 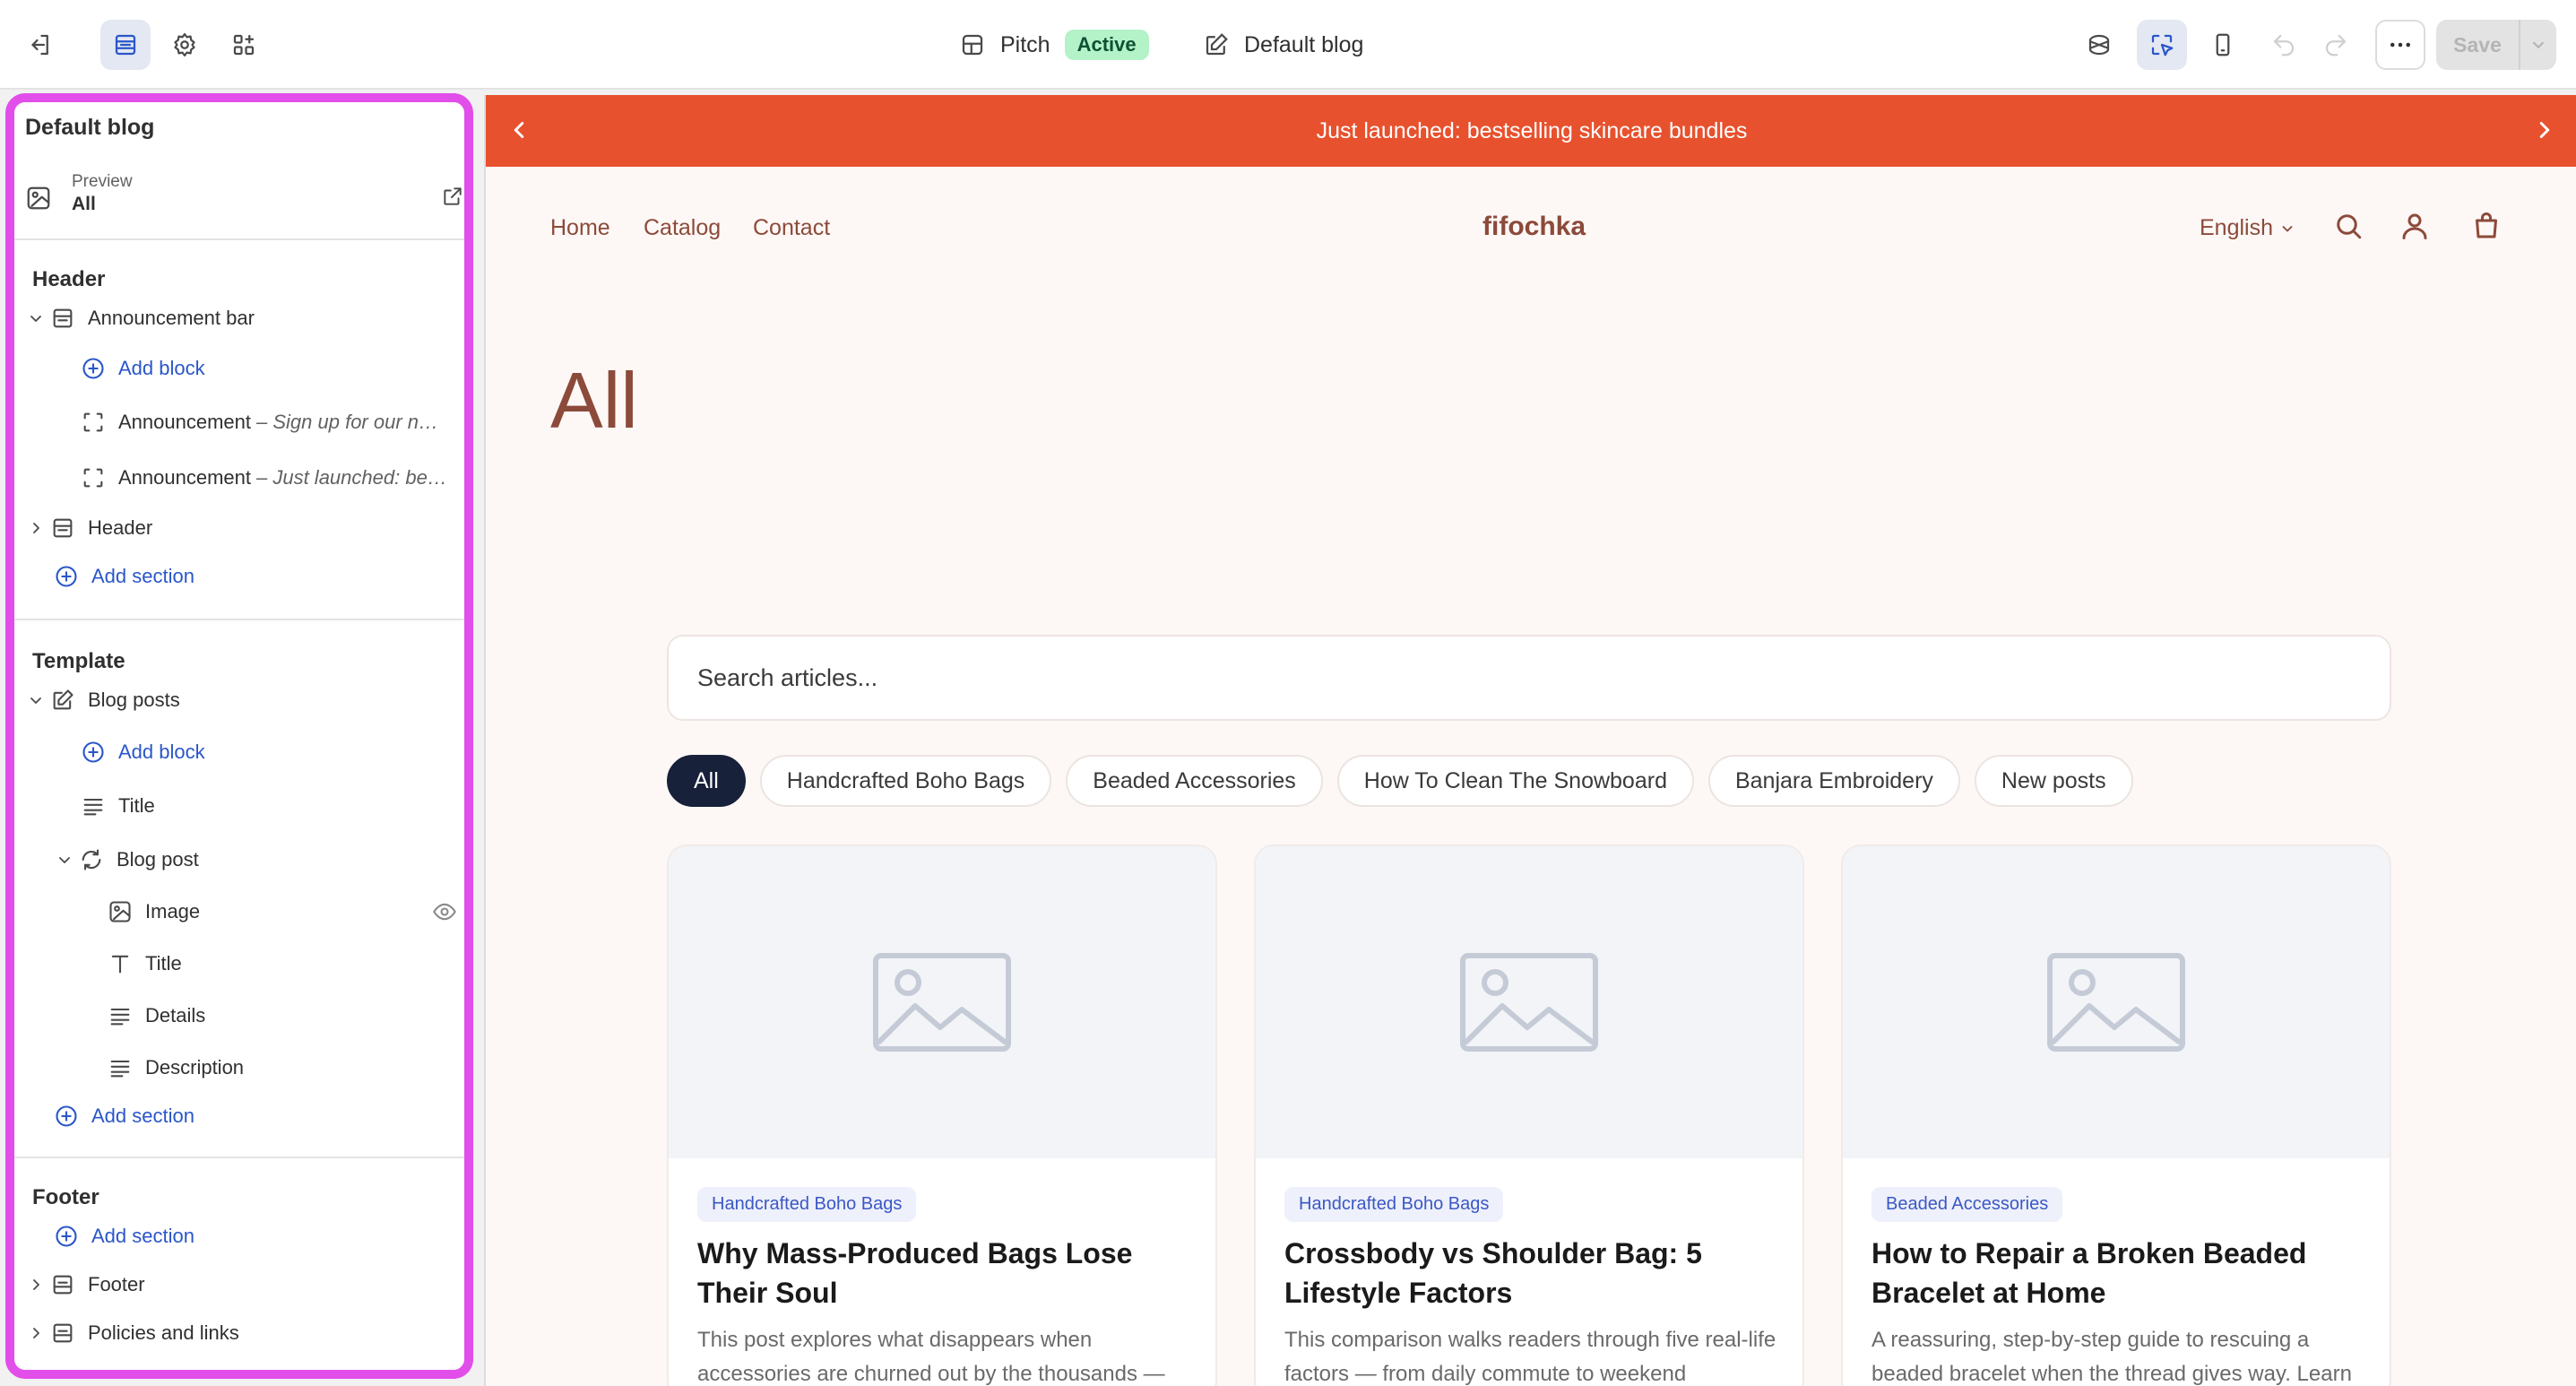 What do you see at coordinates (1833, 781) in the screenshot?
I see `filter-chip: Banjara Embroidery` at bounding box center [1833, 781].